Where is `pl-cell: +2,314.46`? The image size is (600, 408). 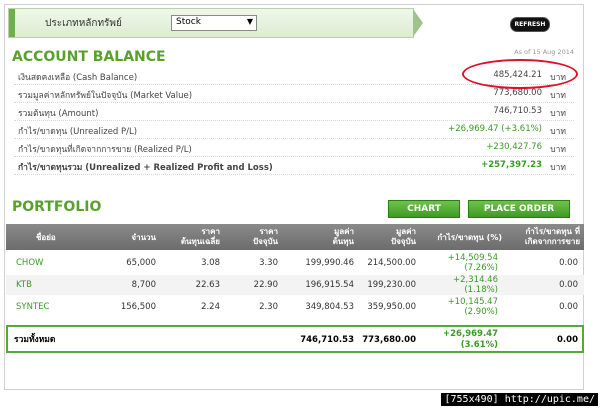
pl-cell: +2,314.46 is located at coordinates (475, 280).